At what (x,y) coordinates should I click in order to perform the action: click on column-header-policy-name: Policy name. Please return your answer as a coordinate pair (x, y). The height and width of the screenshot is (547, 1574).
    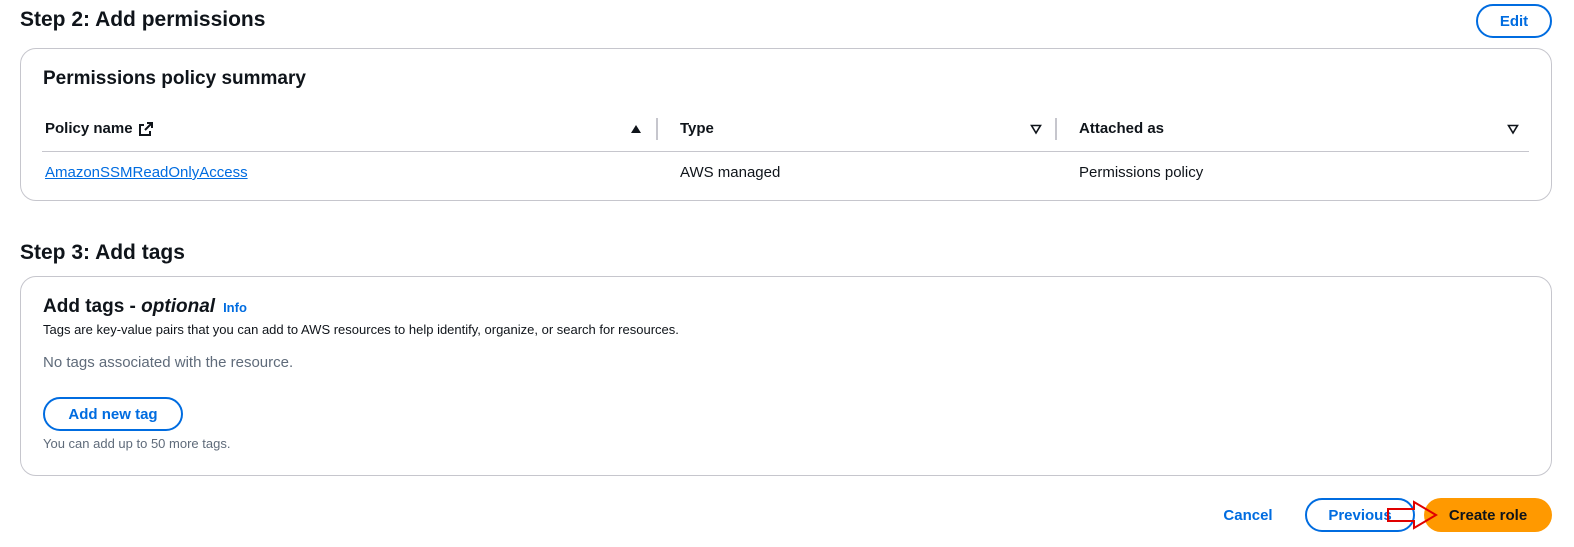
    Looking at the image, I should click on (99, 128).